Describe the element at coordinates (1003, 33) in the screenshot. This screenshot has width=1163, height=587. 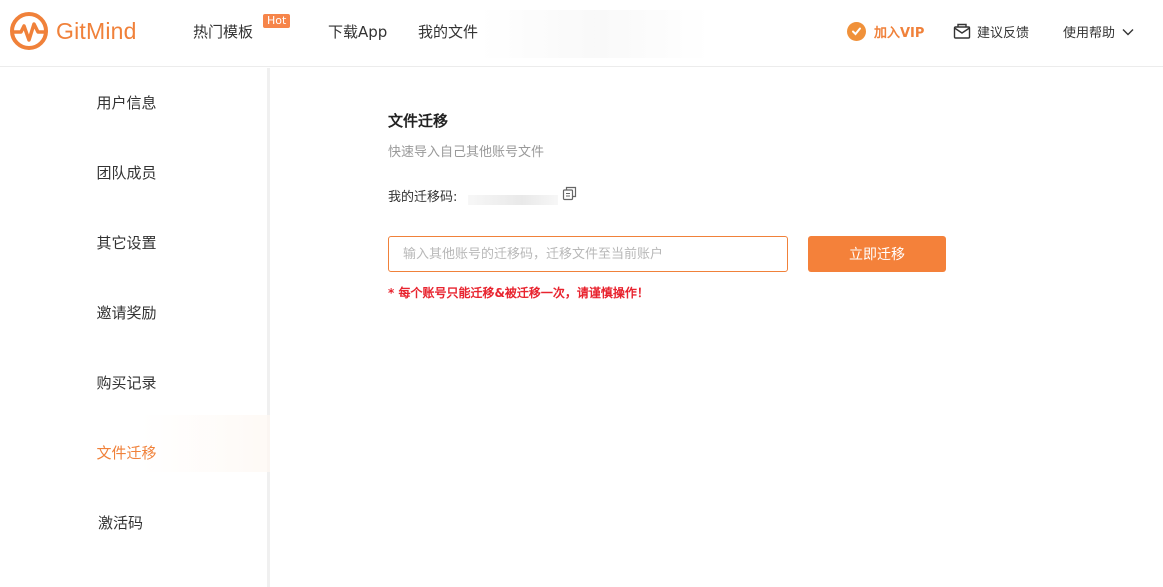
I see `feedback-label: 建议反馈` at that location.